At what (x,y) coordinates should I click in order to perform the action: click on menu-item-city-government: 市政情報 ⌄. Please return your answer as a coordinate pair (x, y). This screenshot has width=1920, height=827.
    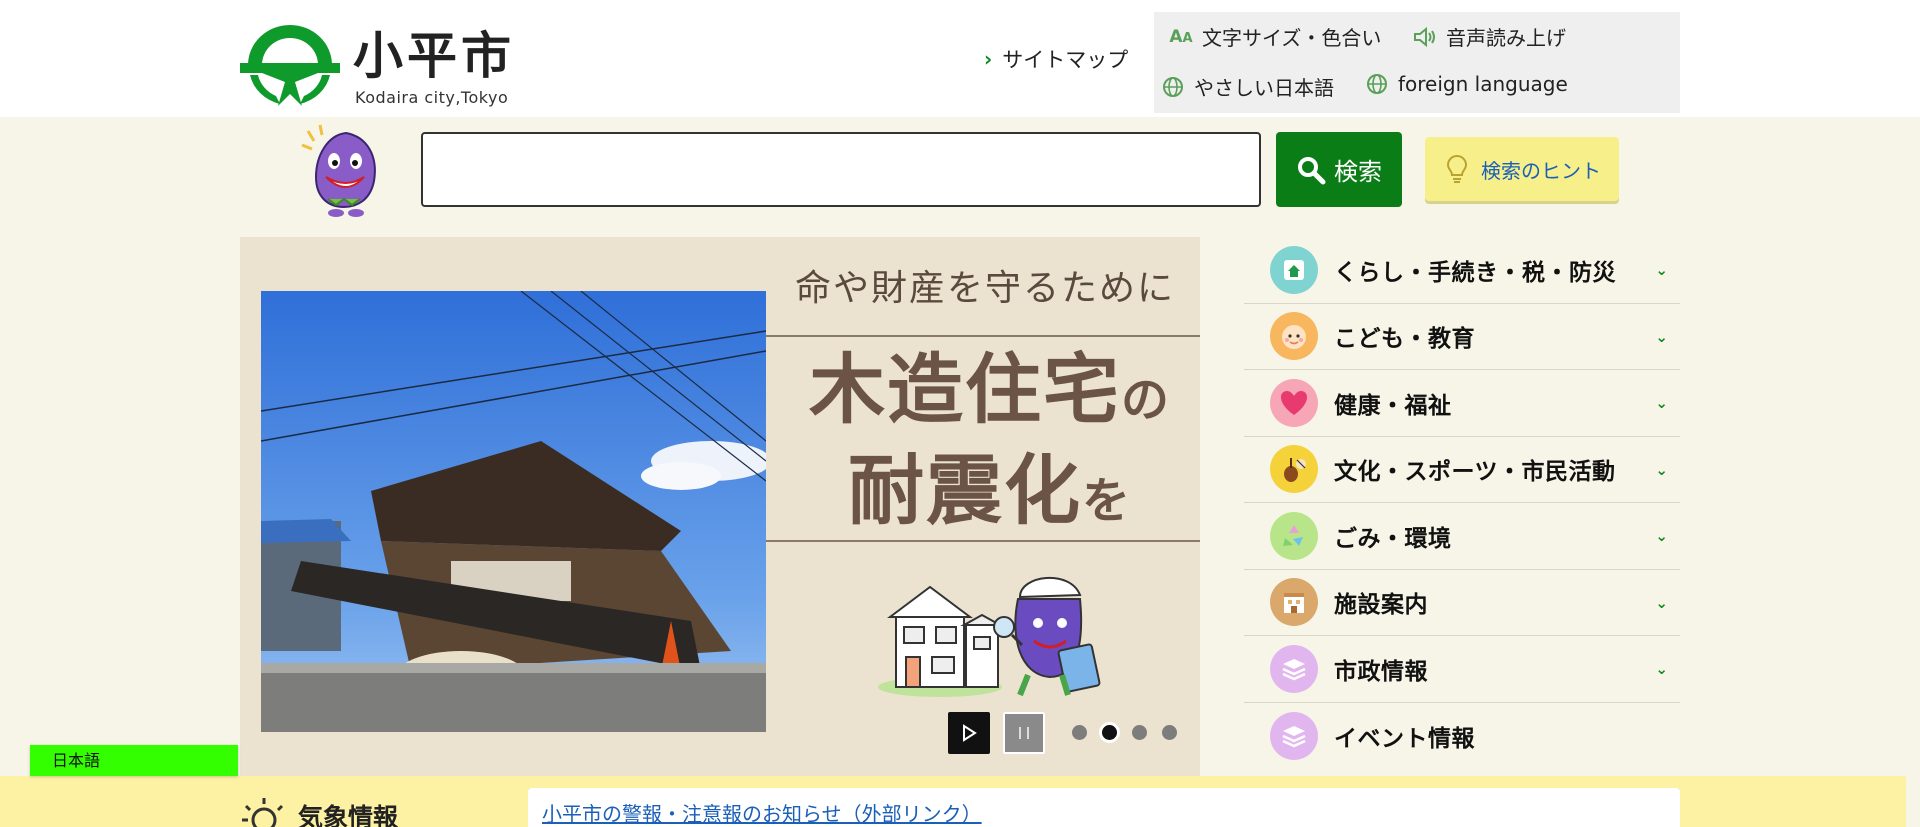
    Looking at the image, I should click on (1462, 669).